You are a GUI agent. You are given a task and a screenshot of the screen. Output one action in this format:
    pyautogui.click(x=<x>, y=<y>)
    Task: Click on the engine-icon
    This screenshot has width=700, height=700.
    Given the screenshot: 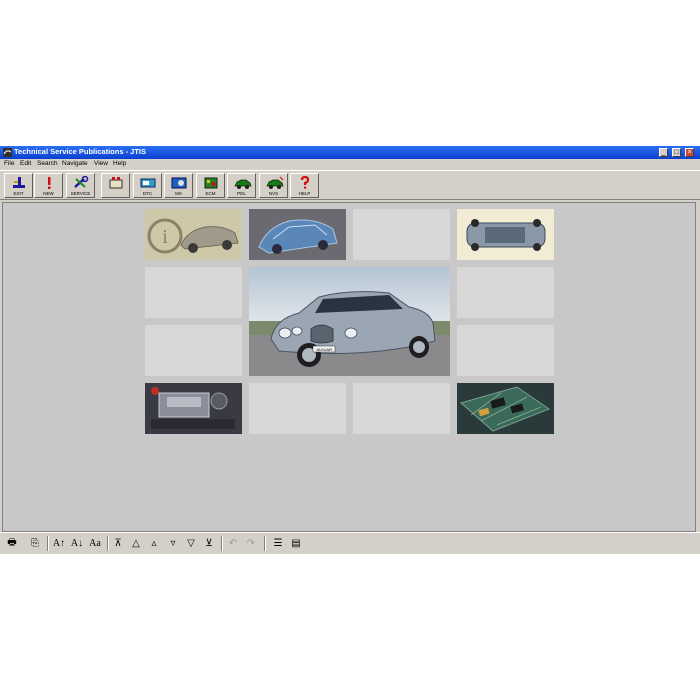 What is the action you would take?
    pyautogui.click(x=116, y=183)
    